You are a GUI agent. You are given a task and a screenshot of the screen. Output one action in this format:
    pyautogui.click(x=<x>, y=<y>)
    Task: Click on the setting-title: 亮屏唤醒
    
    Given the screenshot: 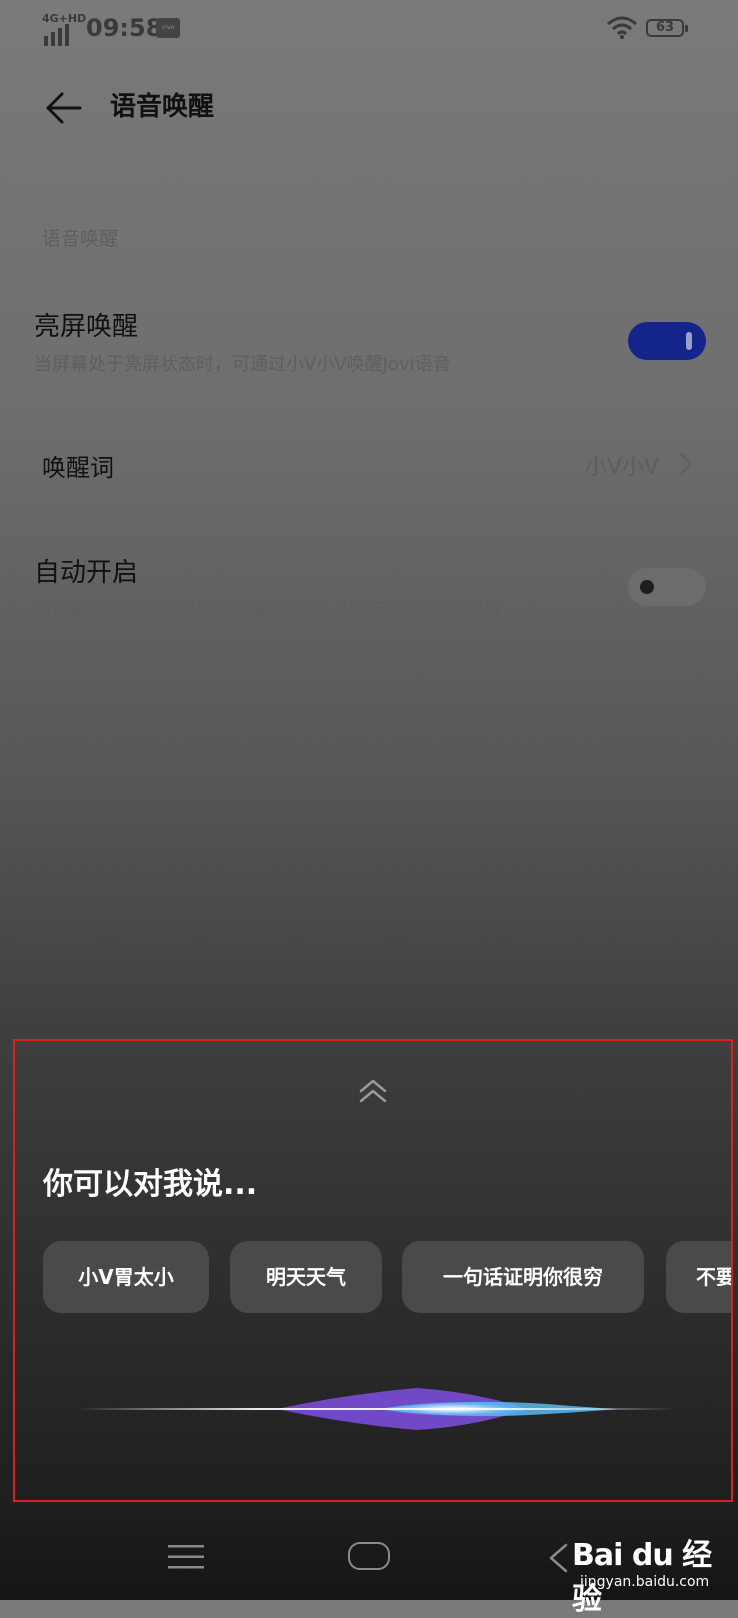 What is the action you would take?
    pyautogui.click(x=86, y=327)
    